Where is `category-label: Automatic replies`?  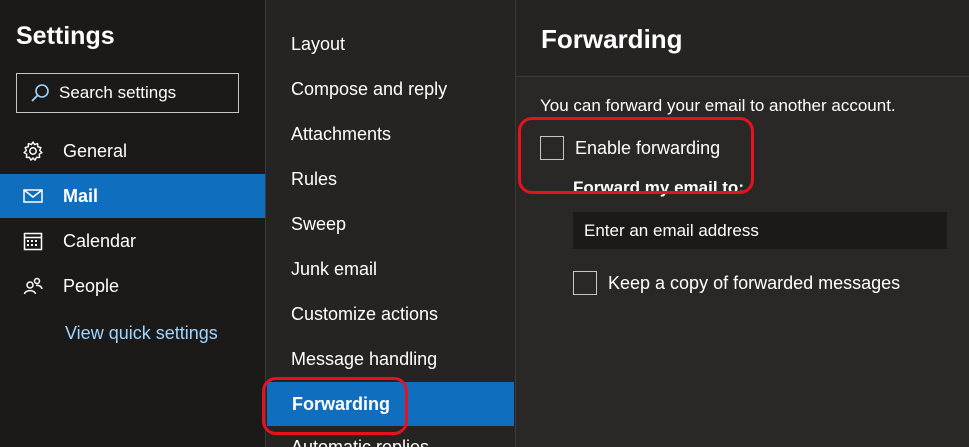
category-label: Automatic replies is located at coordinates (360, 442).